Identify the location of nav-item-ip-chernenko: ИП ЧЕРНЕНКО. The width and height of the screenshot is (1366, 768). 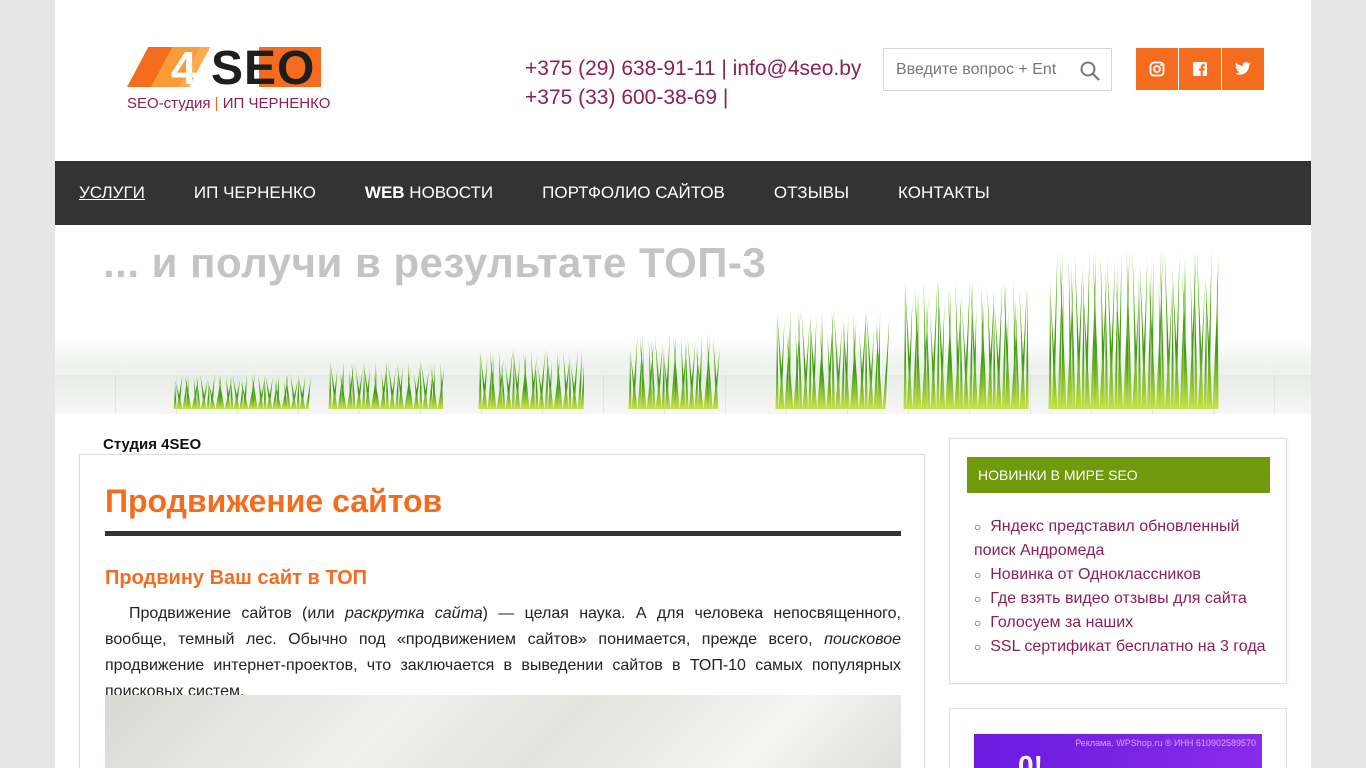
(255, 193).